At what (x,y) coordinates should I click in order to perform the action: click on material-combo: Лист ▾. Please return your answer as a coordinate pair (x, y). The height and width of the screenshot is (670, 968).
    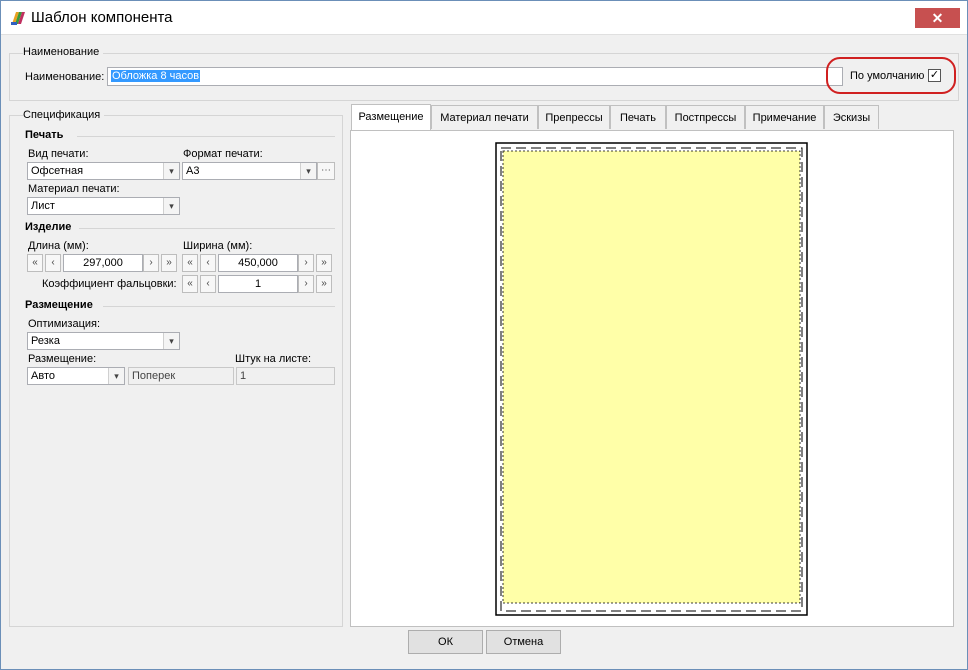
    Looking at the image, I should click on (103, 206).